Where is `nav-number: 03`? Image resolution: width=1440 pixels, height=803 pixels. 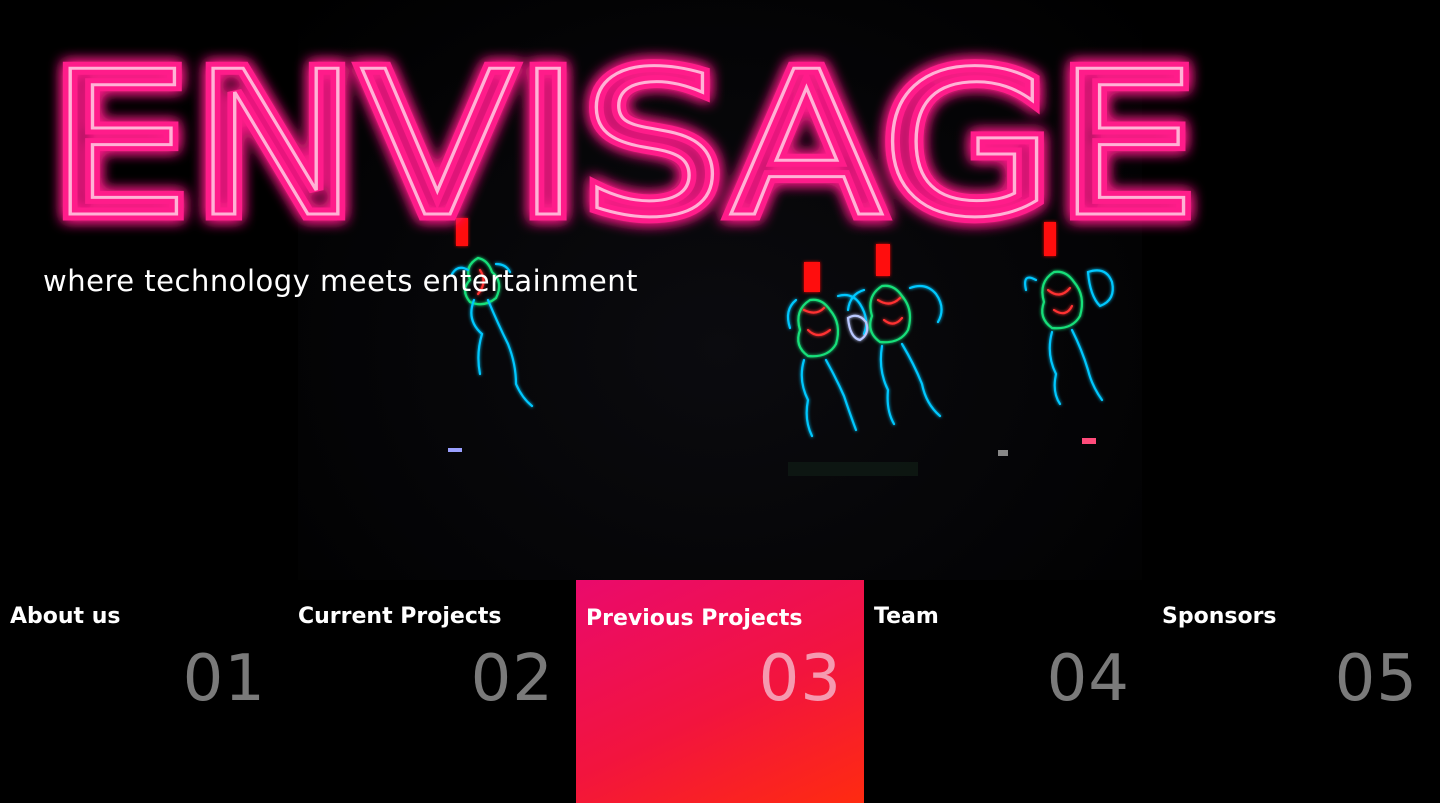
nav-number: 03 is located at coordinates (800, 679).